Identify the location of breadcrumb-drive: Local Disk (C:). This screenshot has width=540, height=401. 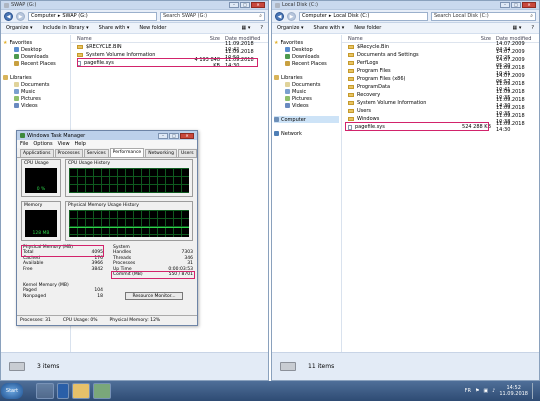
(351, 16).